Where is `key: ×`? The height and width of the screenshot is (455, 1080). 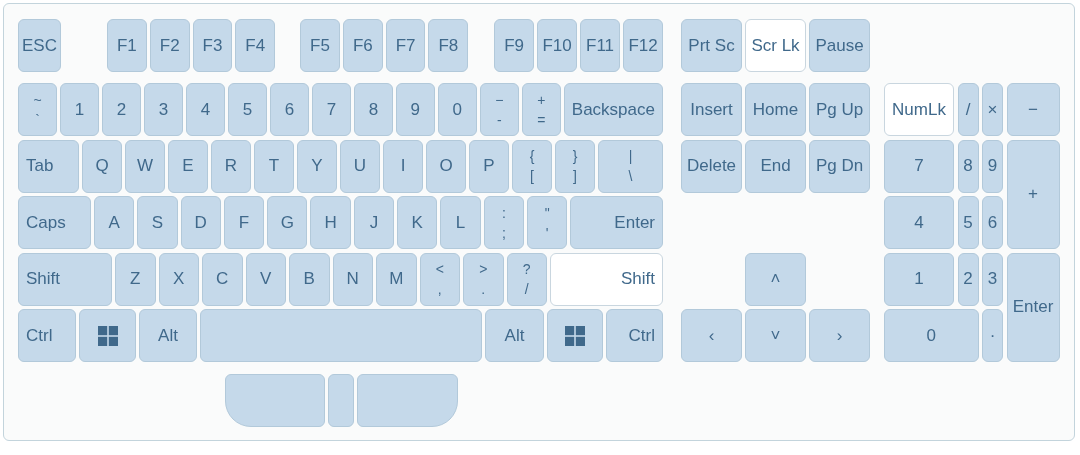
key: × is located at coordinates (992, 109).